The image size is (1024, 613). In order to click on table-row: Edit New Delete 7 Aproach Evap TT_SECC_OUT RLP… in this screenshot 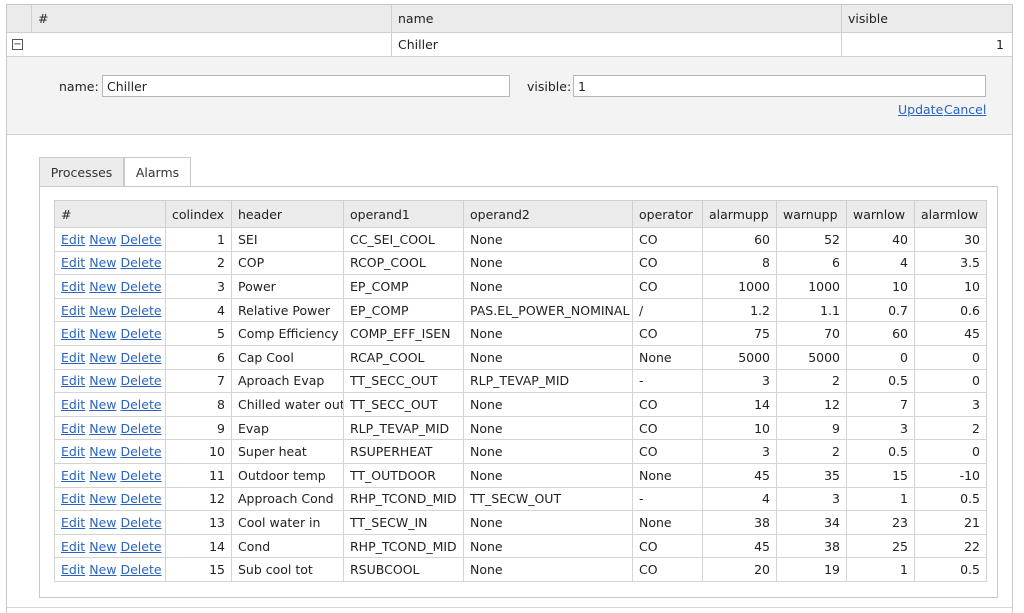, I will do `click(520, 381)`.